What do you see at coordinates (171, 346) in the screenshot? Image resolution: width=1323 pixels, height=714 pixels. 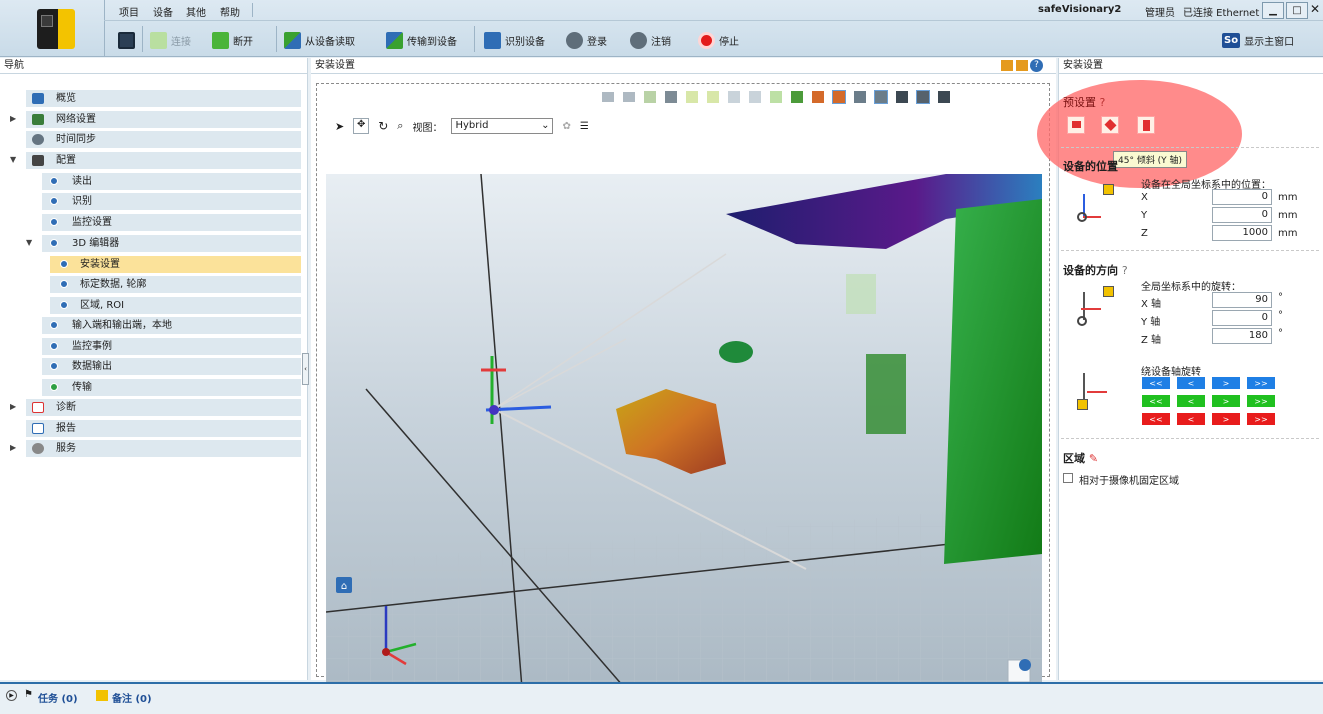 I see `nav-item-monitor-cases: 监控事例` at bounding box center [171, 346].